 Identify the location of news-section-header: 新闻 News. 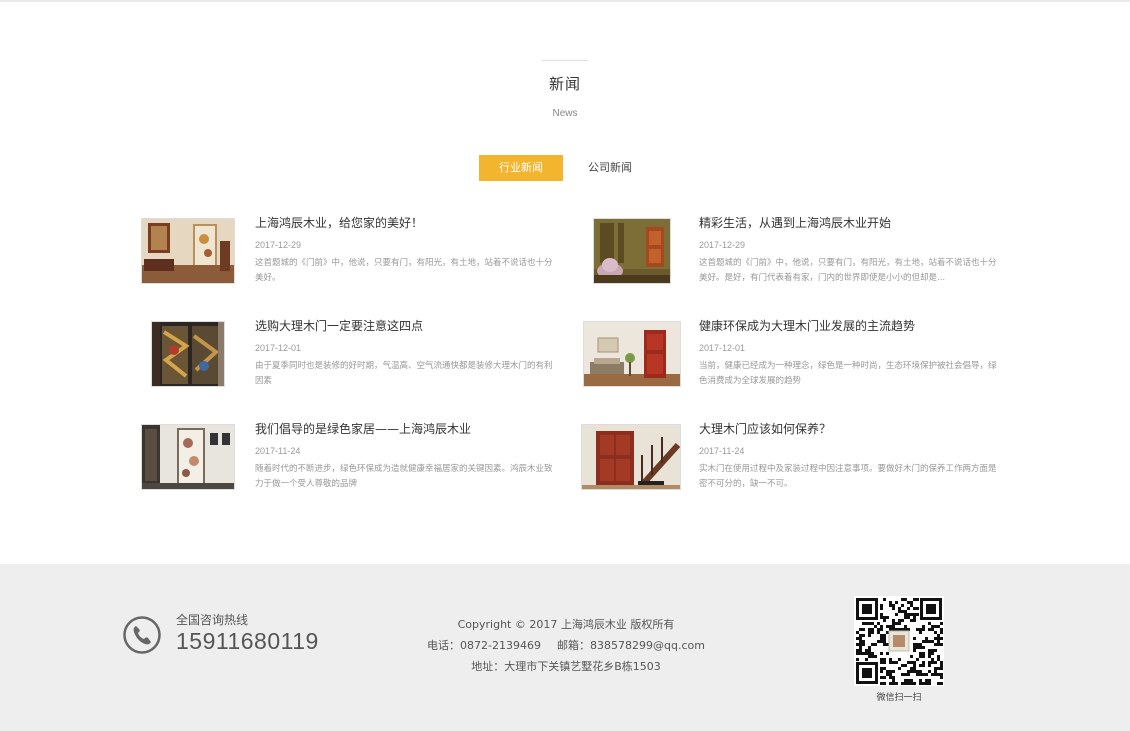
(565, 89).